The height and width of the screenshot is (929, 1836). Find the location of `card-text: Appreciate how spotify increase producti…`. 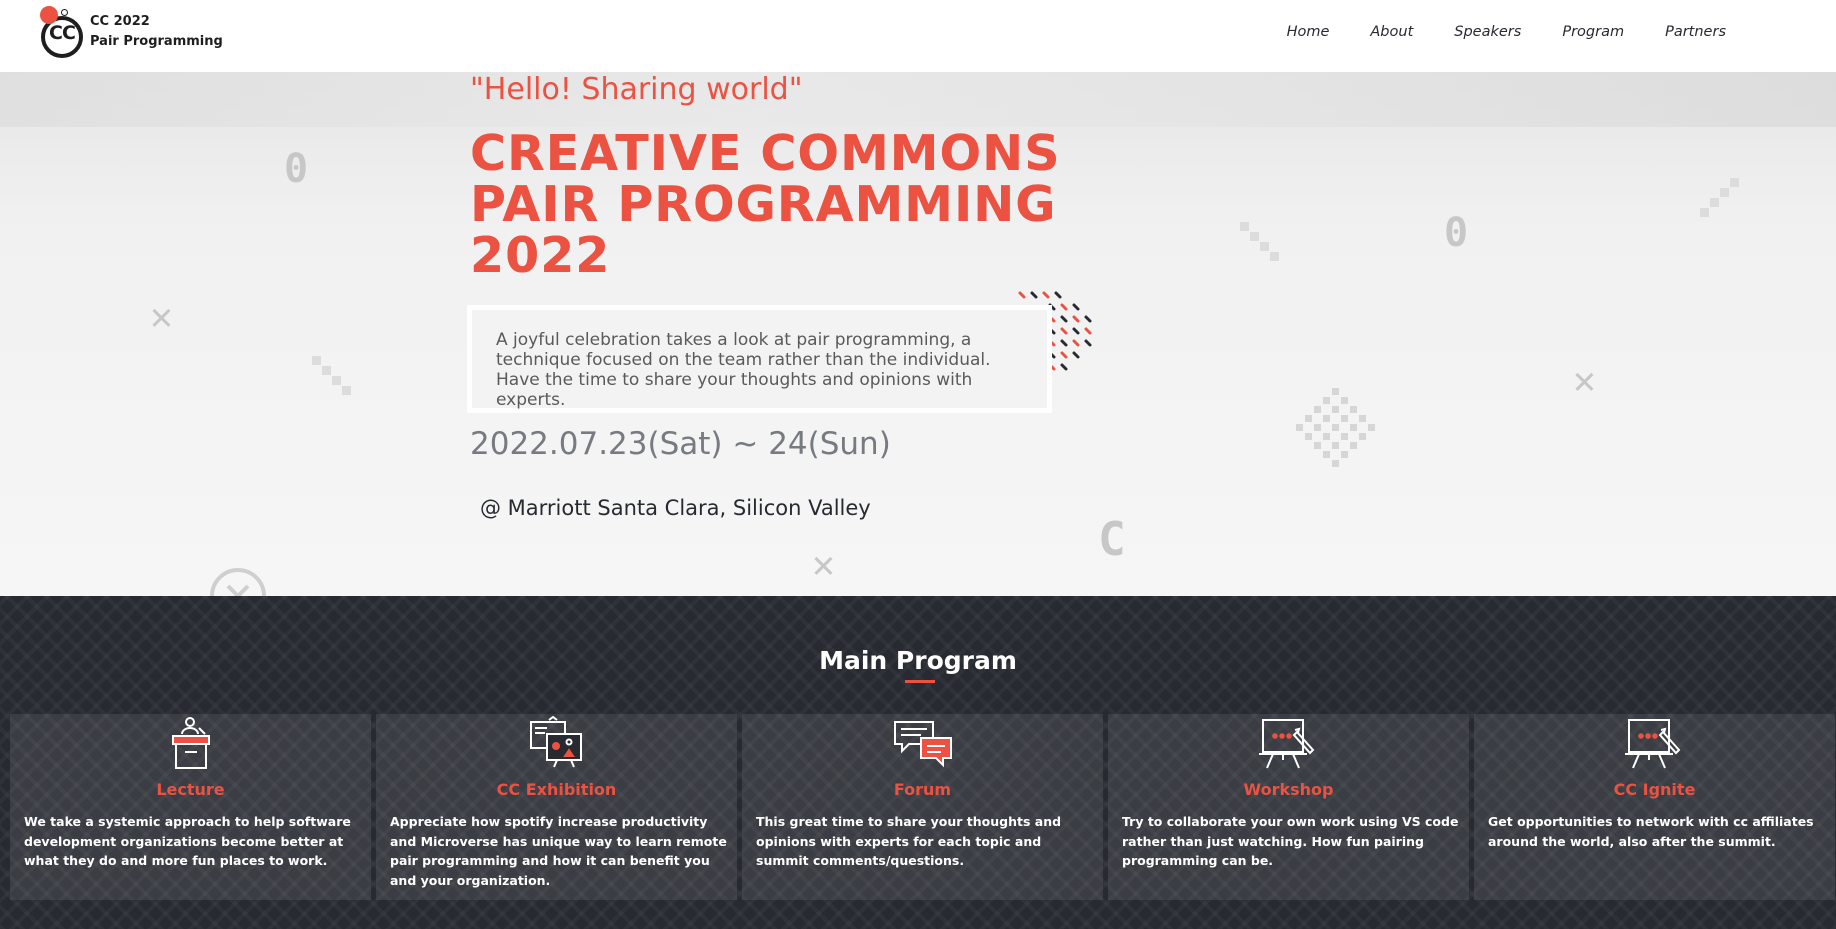

card-text: Appreciate how spotify increase producti… is located at coordinates (558, 851).